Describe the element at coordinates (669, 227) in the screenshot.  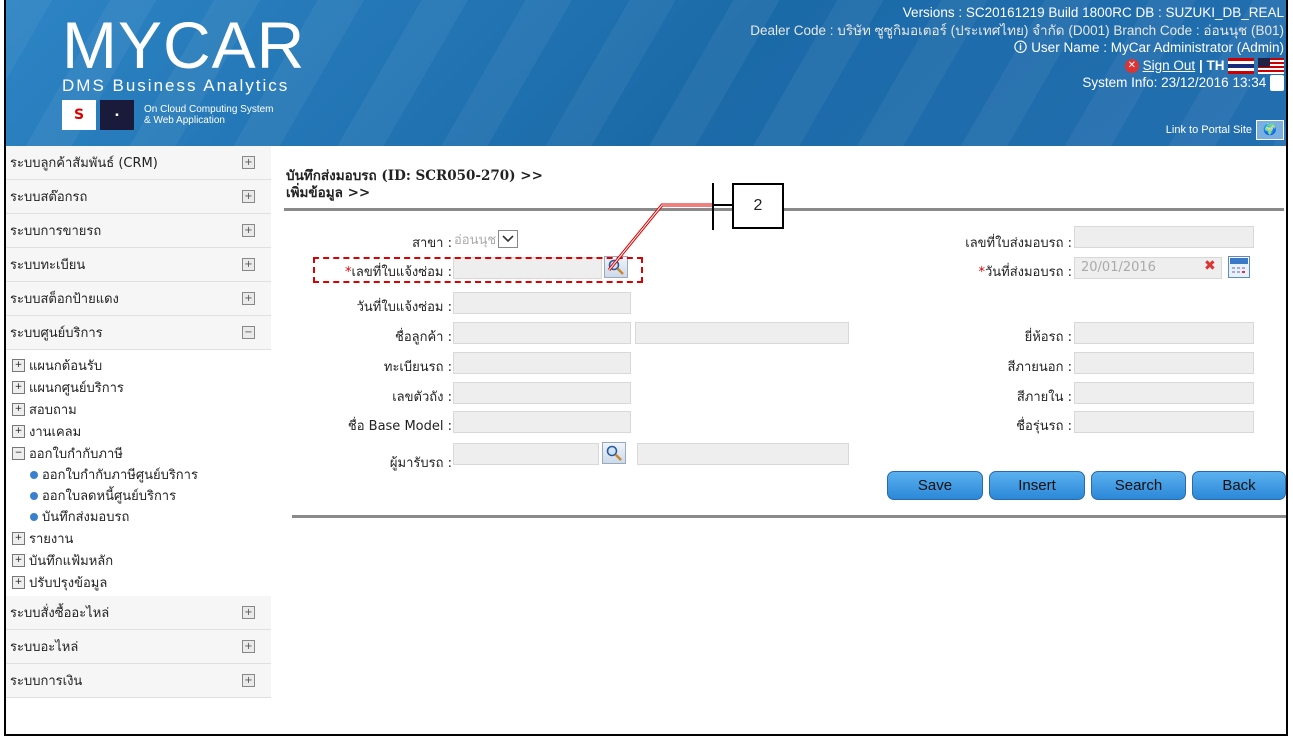
I see `annotation-callout-line` at that location.